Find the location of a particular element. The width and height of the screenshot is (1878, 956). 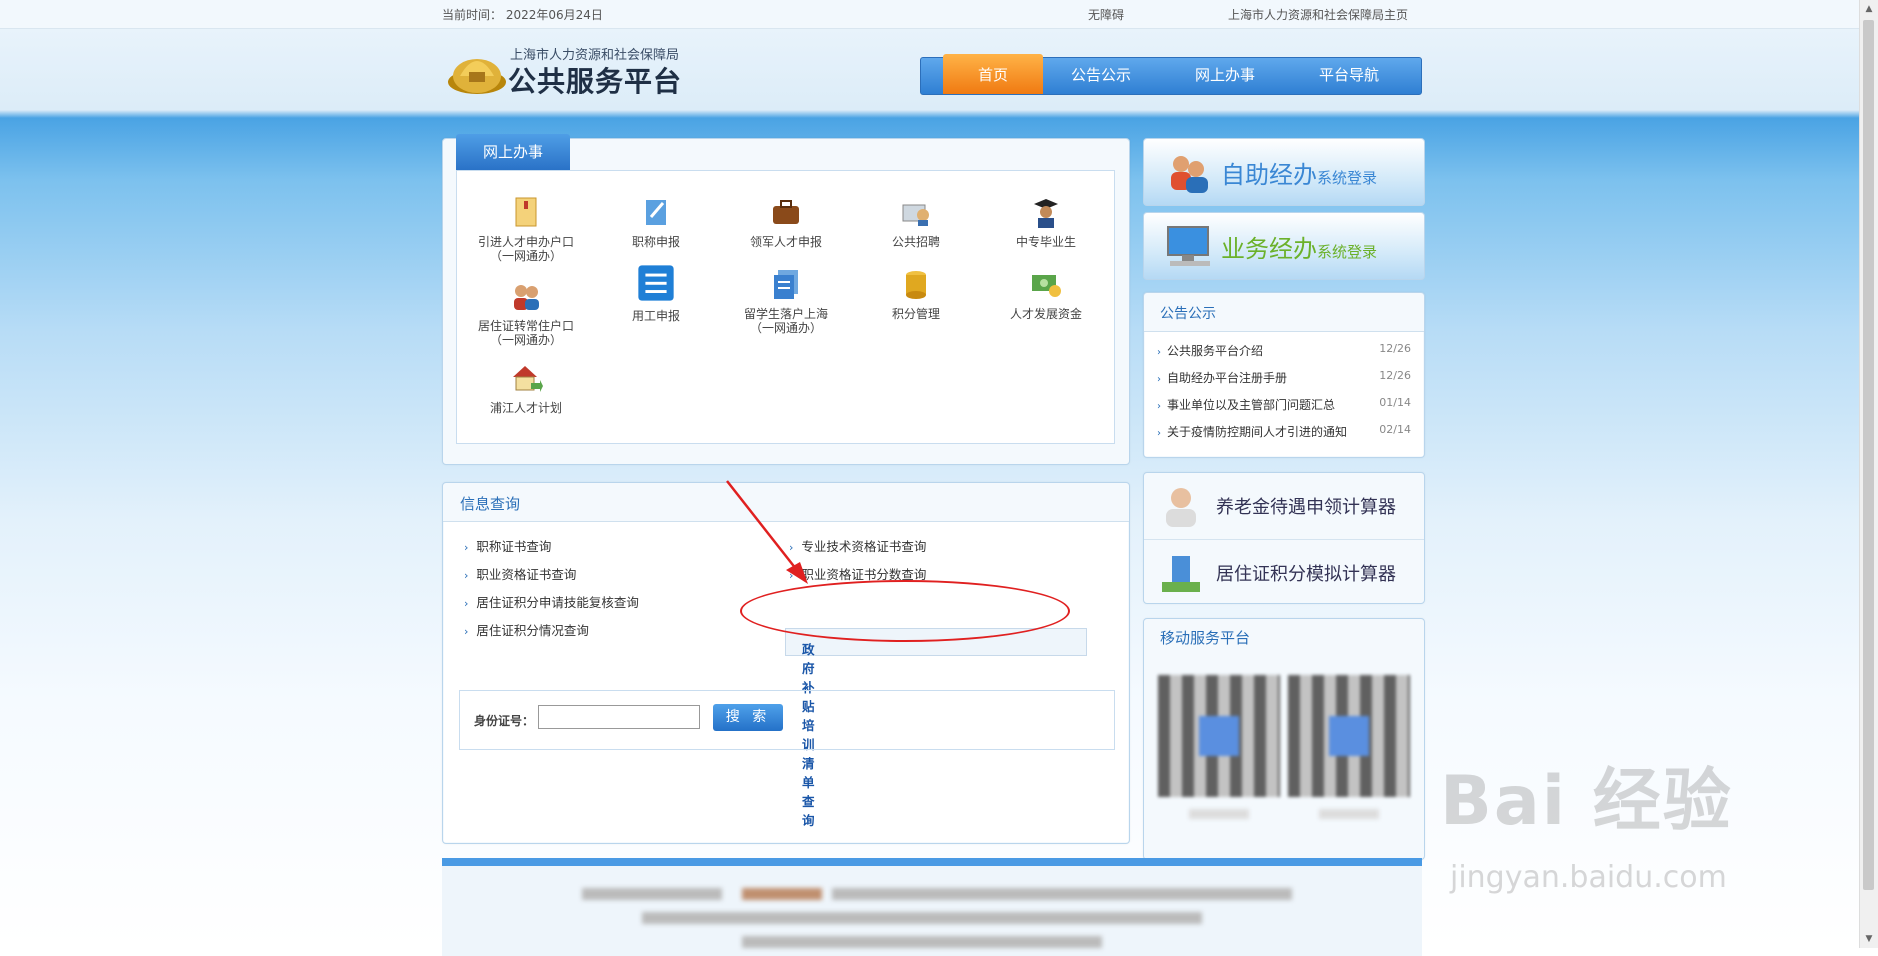

service-talent-fund: 人才发展资金 is located at coordinates (1046, 294).